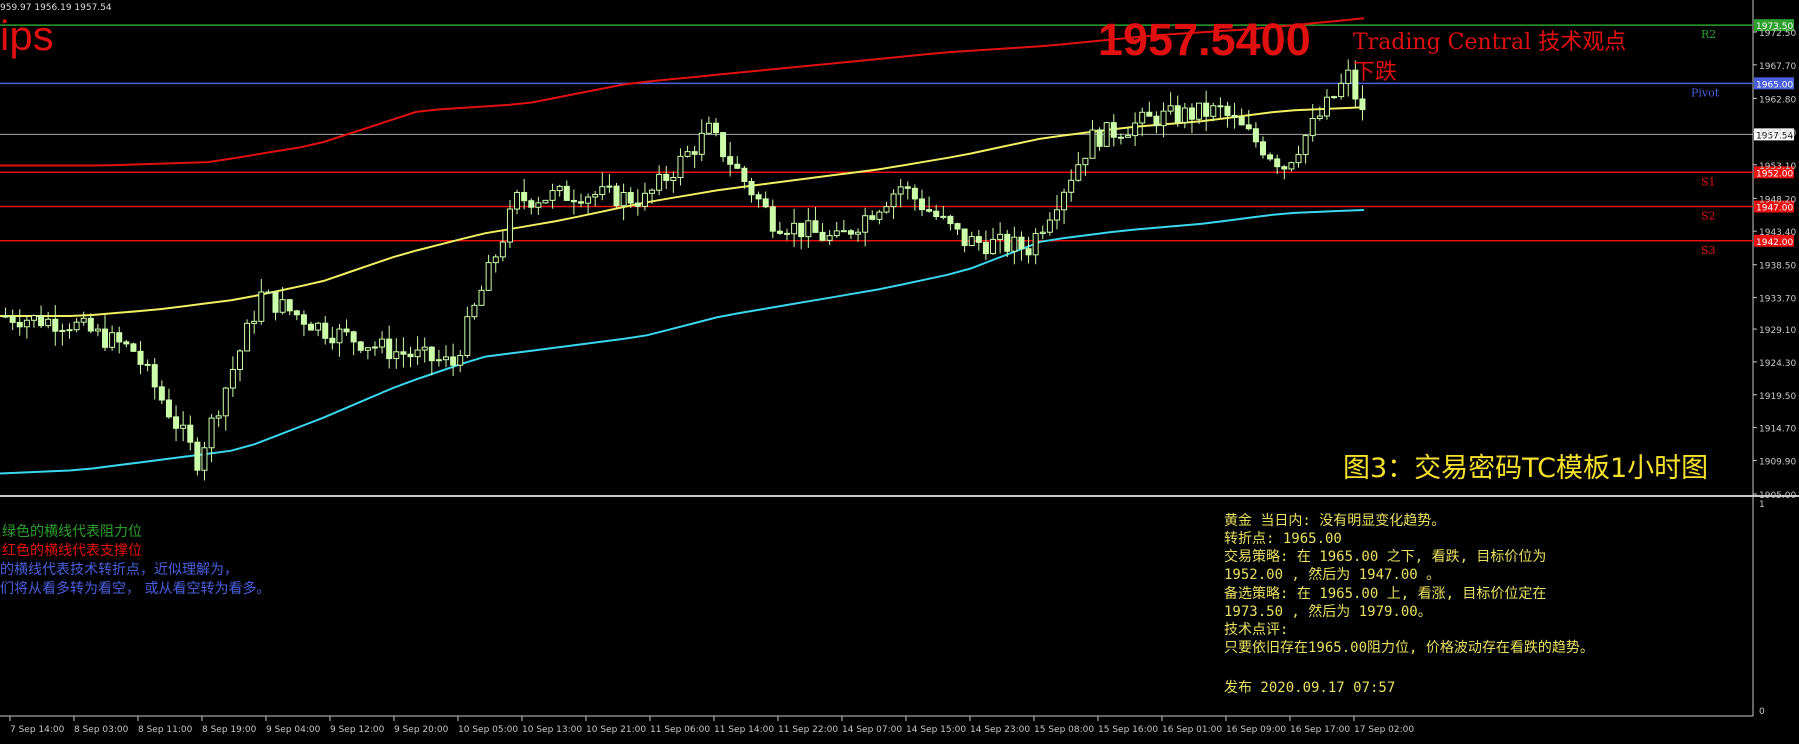 The image size is (1799, 744). I want to click on legend-pivot: 的横线代表技术转折点，近似理解为，, so click(119, 570).